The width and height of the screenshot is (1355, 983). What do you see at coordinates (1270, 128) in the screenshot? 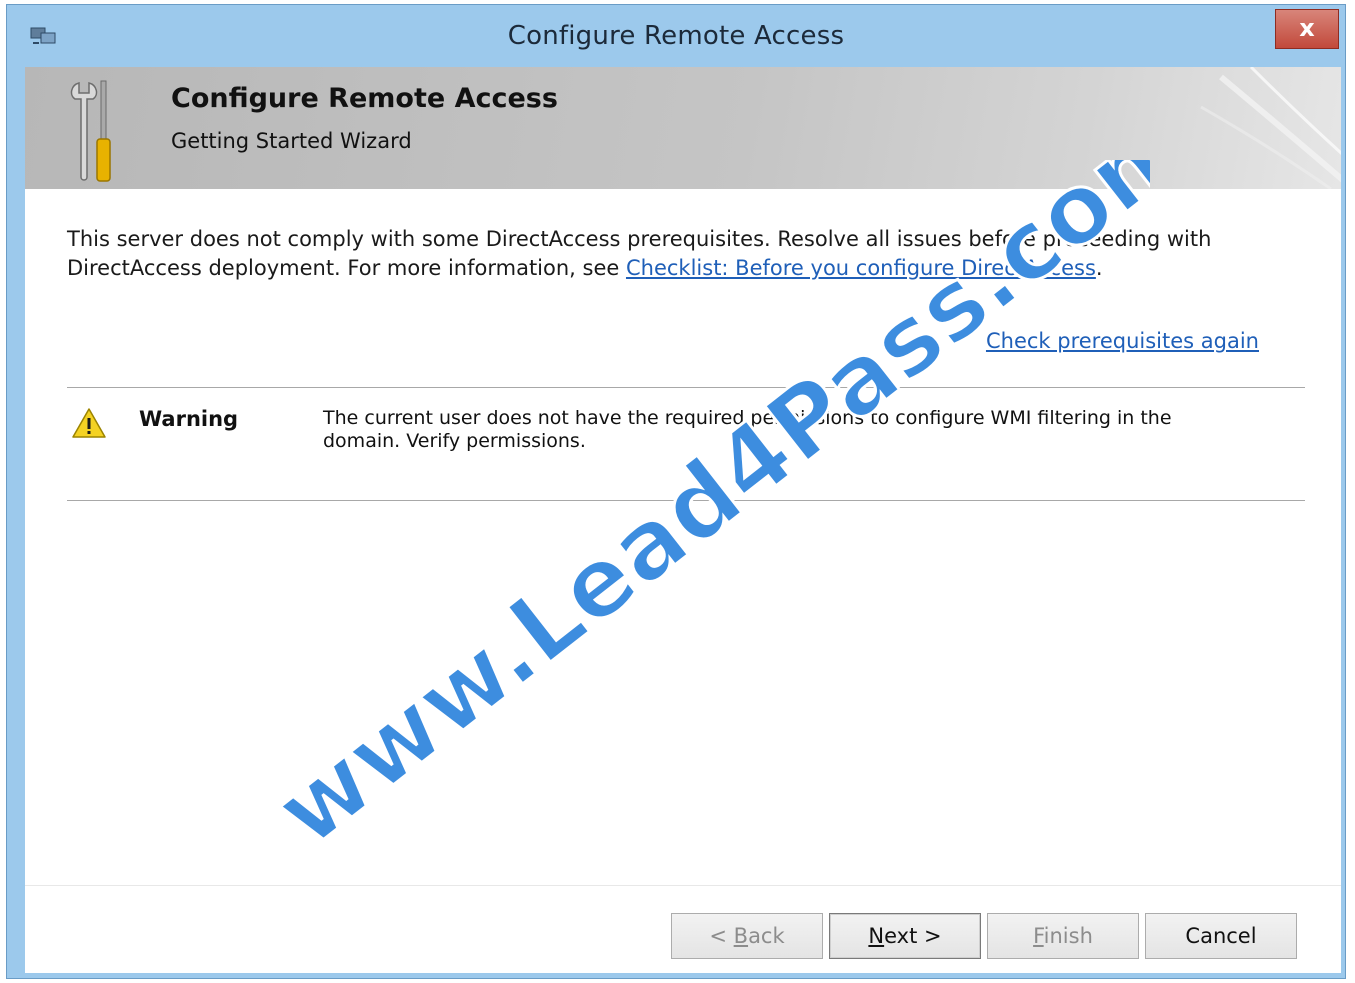
I see `banner-decoration` at bounding box center [1270, 128].